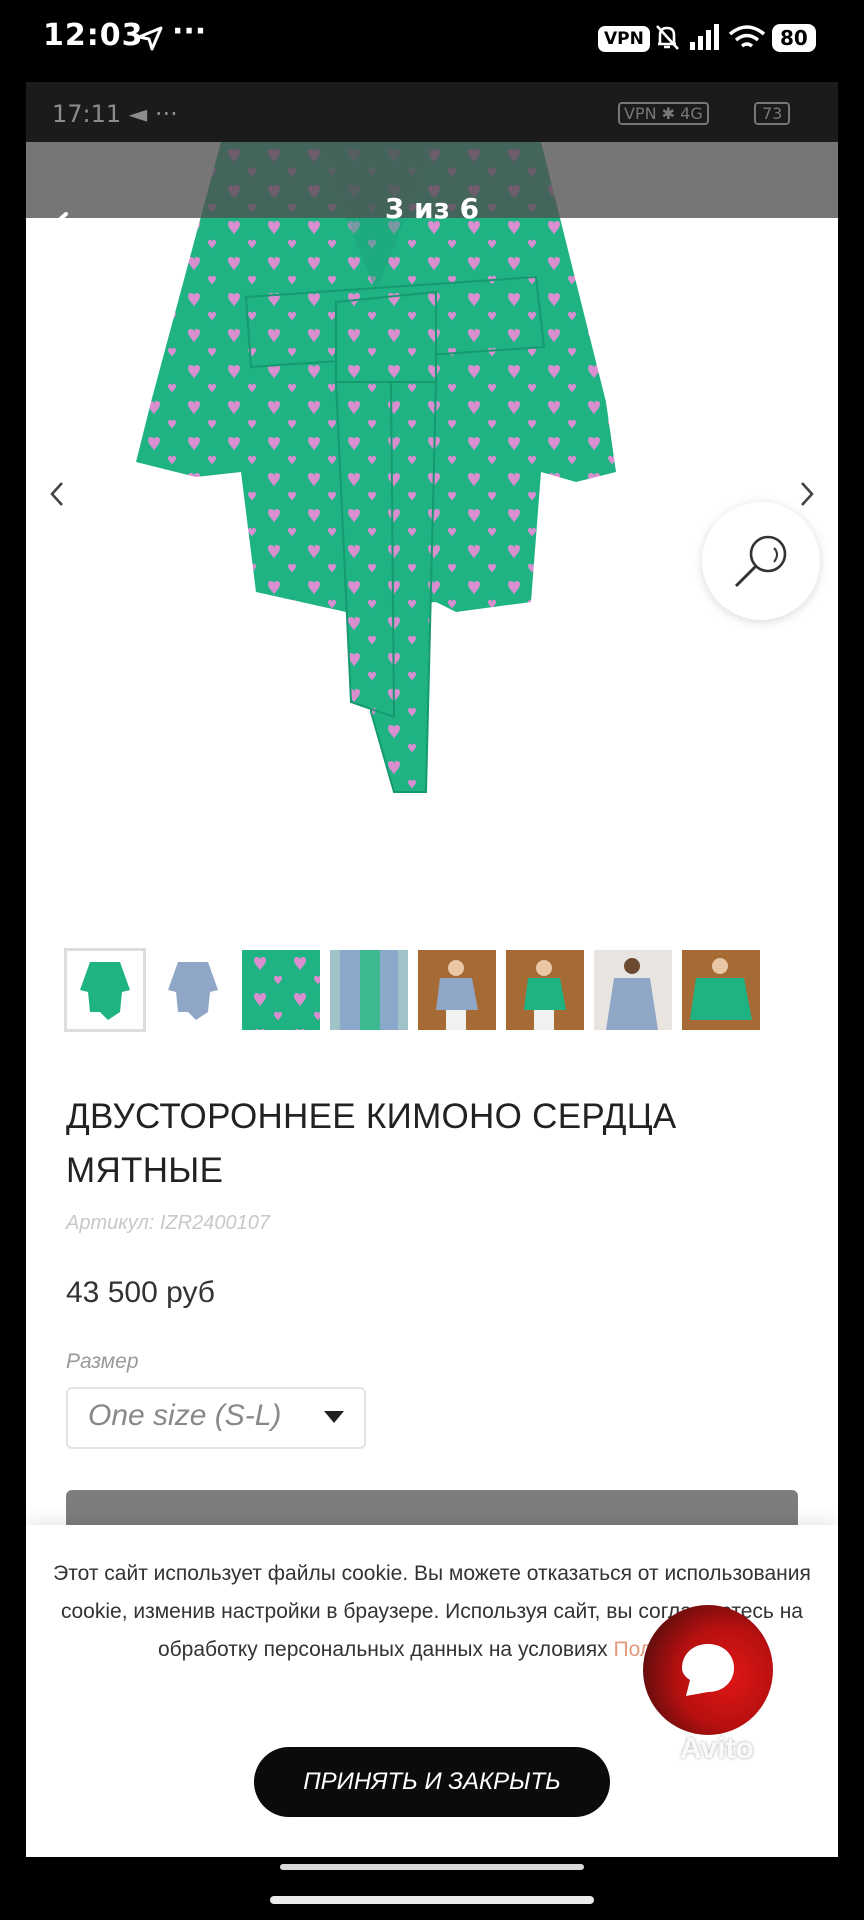 The height and width of the screenshot is (1920, 864). I want to click on product-title: ДВУСТОРОННЕЕ КИМОНО СЕРДЦА МЯТНЫЕ, so click(371, 1143).